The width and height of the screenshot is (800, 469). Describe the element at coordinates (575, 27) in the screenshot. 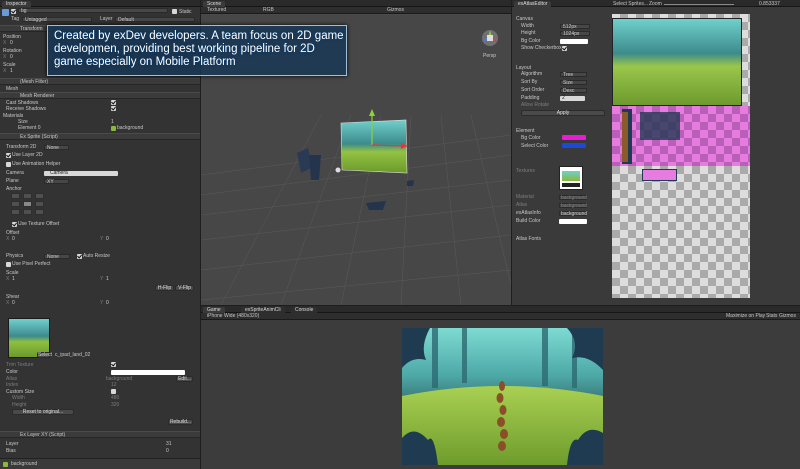

I see `canvas-width-dropdown: 512px` at that location.